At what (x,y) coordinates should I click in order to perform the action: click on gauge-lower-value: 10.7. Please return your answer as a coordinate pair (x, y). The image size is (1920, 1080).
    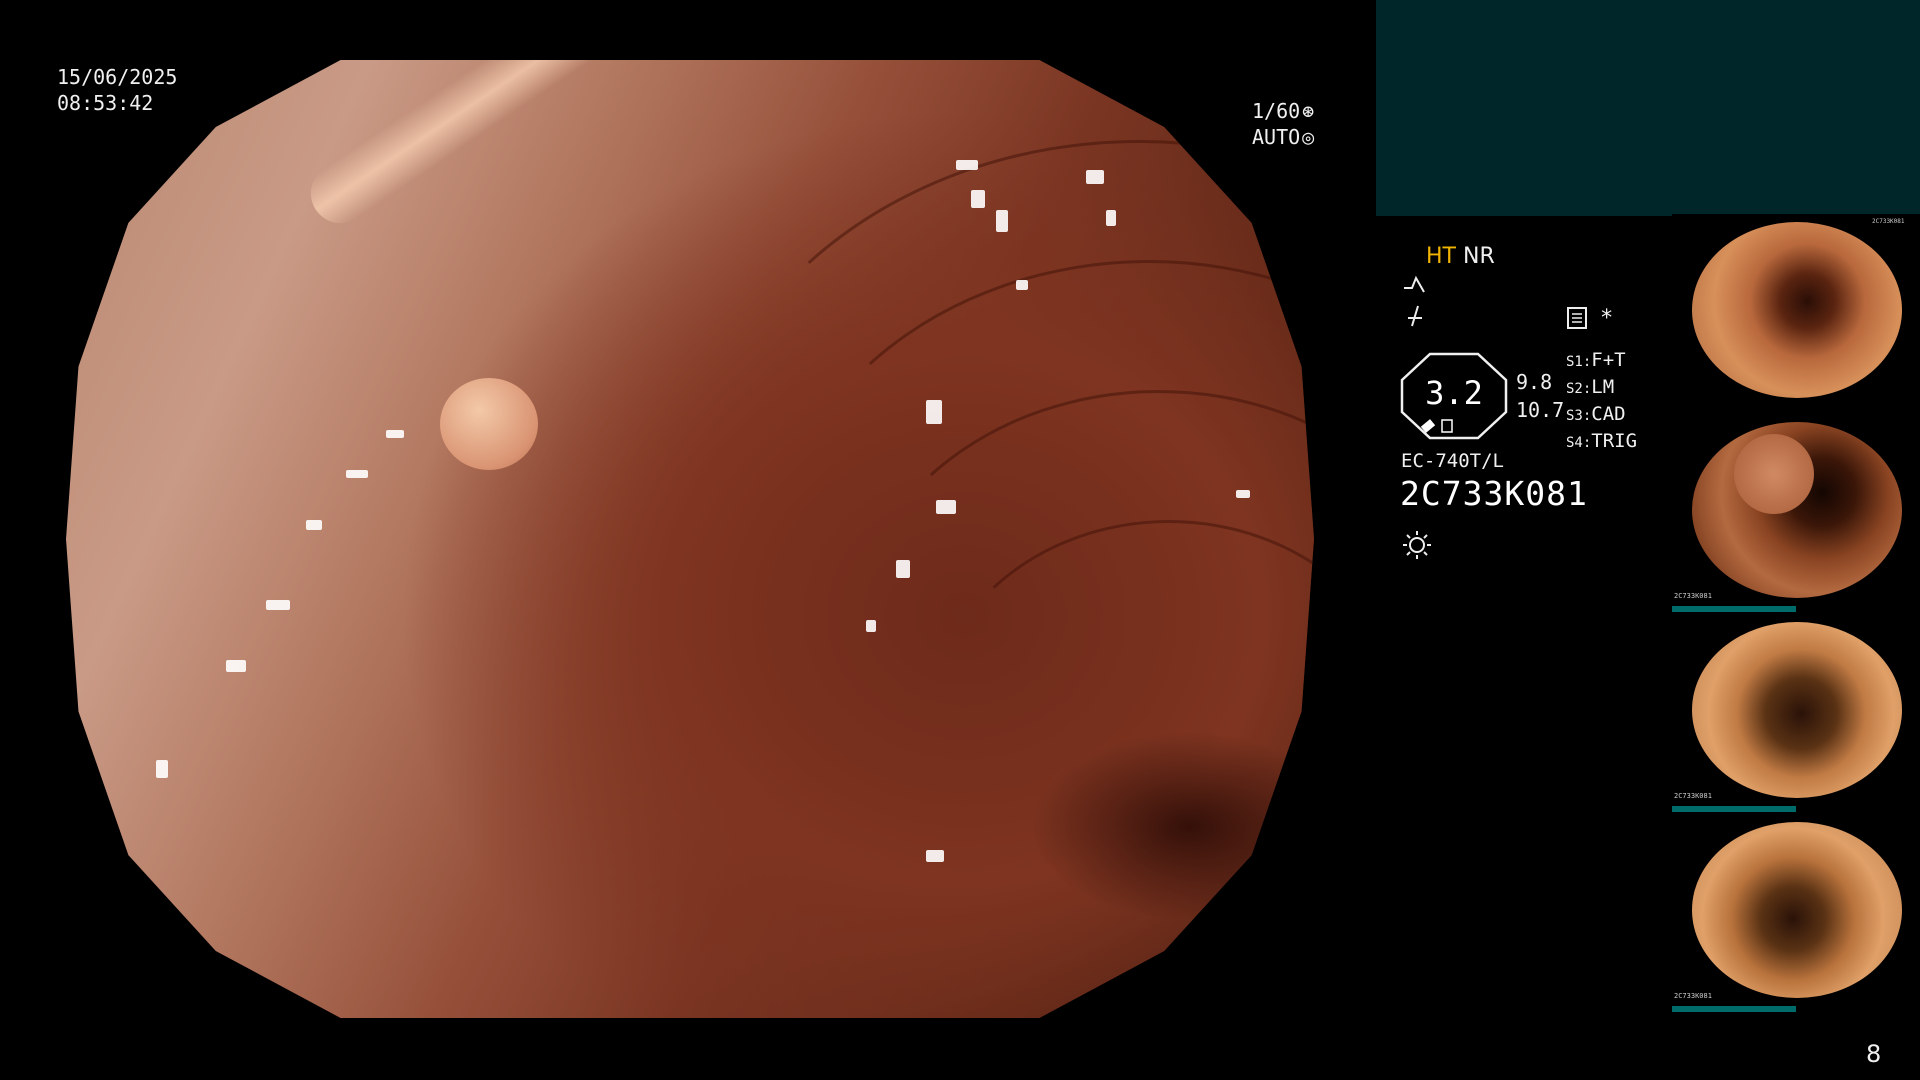
    Looking at the image, I should click on (1540, 410).